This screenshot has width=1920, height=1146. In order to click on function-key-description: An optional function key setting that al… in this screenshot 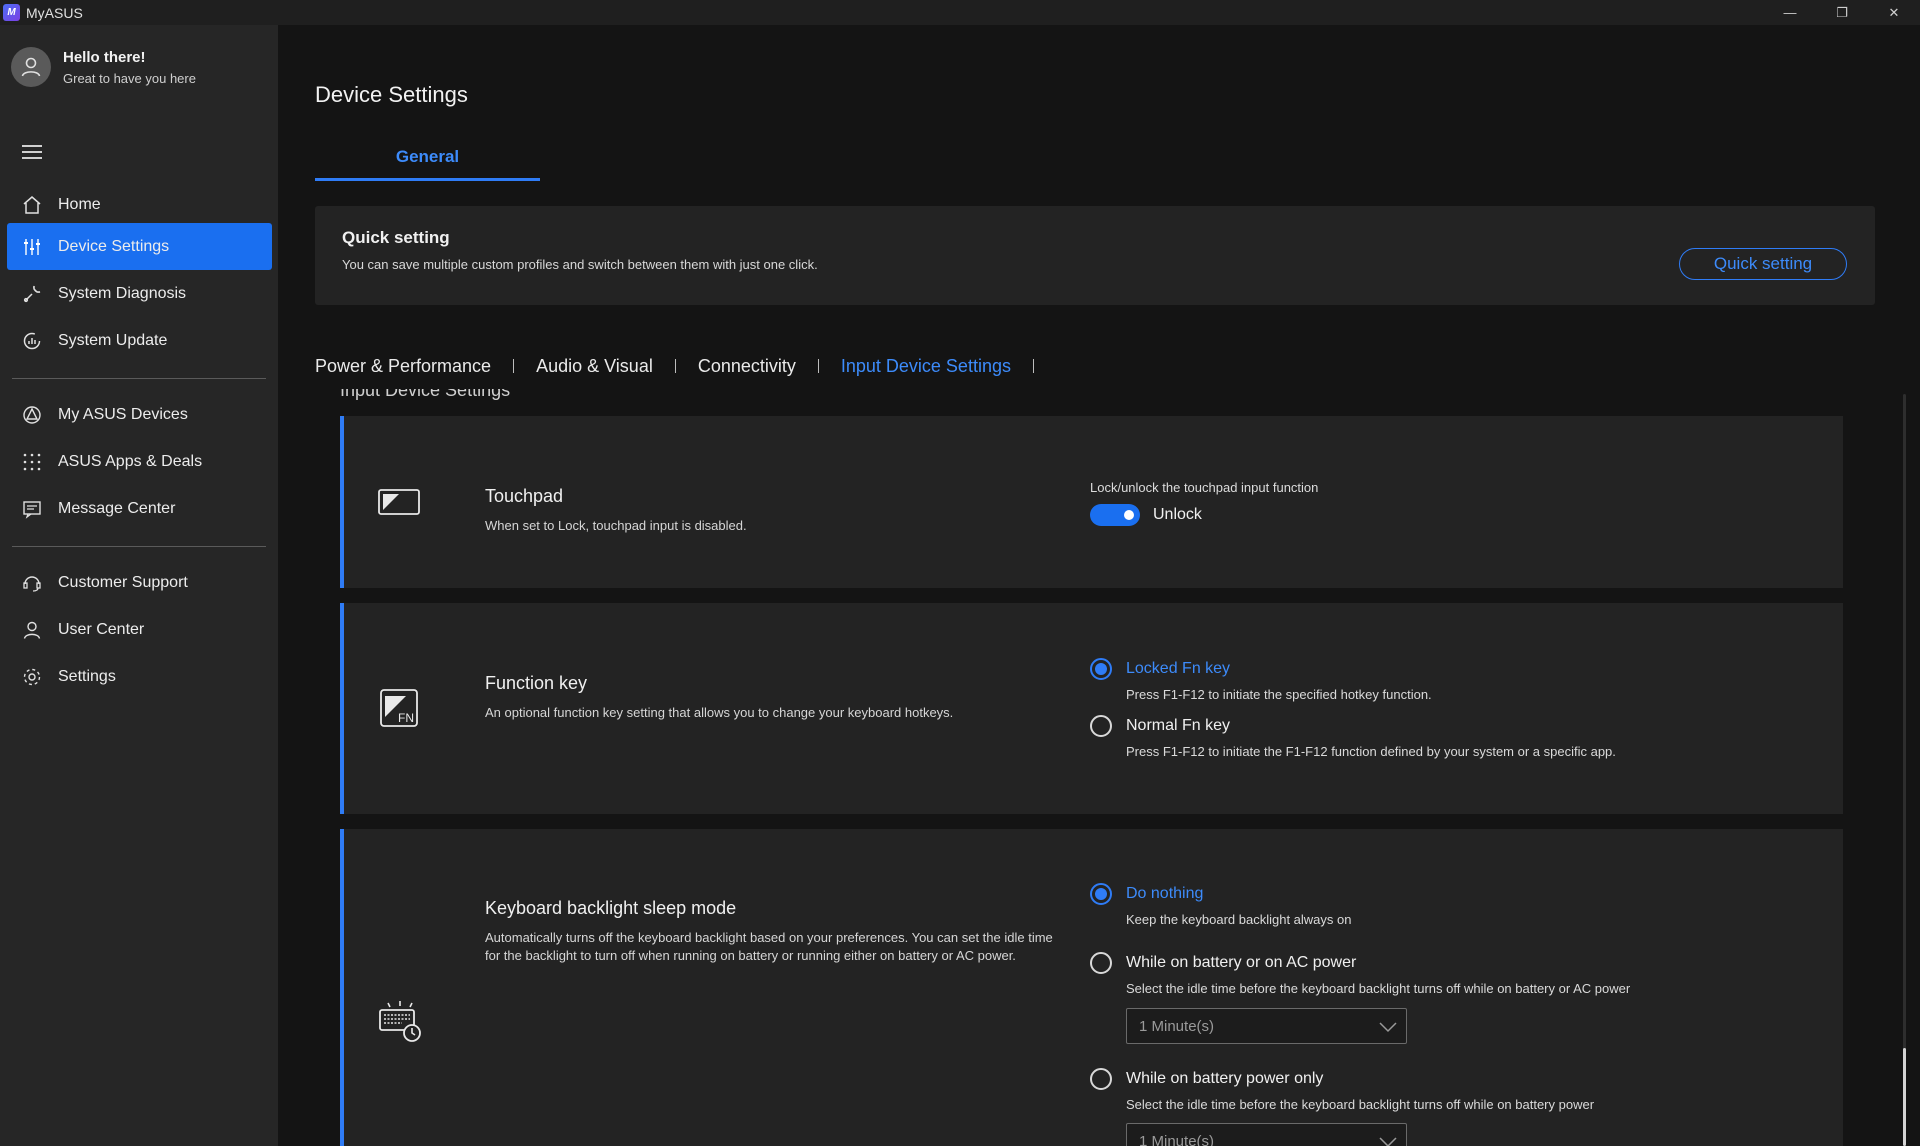, I will do `click(719, 712)`.